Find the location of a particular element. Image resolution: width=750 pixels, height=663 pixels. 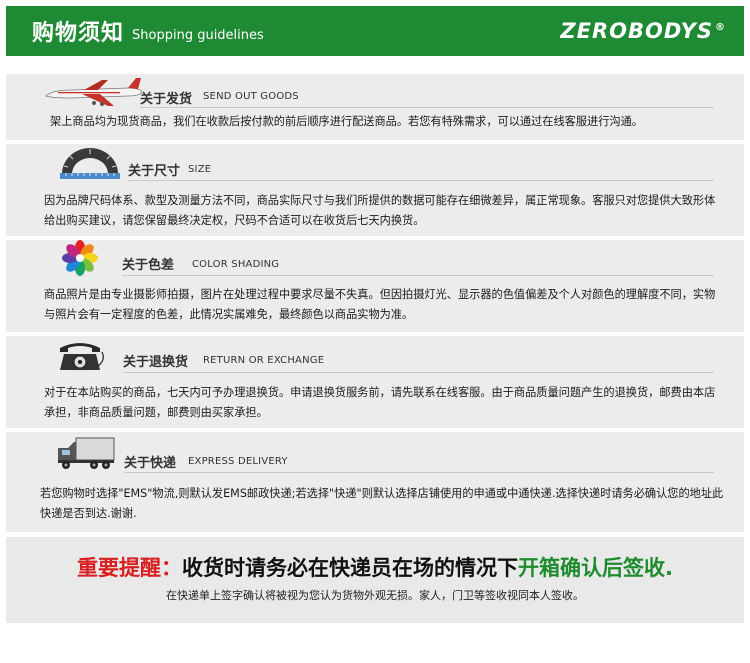

brand-name: ZEROBODYS is located at coordinates (636, 31).